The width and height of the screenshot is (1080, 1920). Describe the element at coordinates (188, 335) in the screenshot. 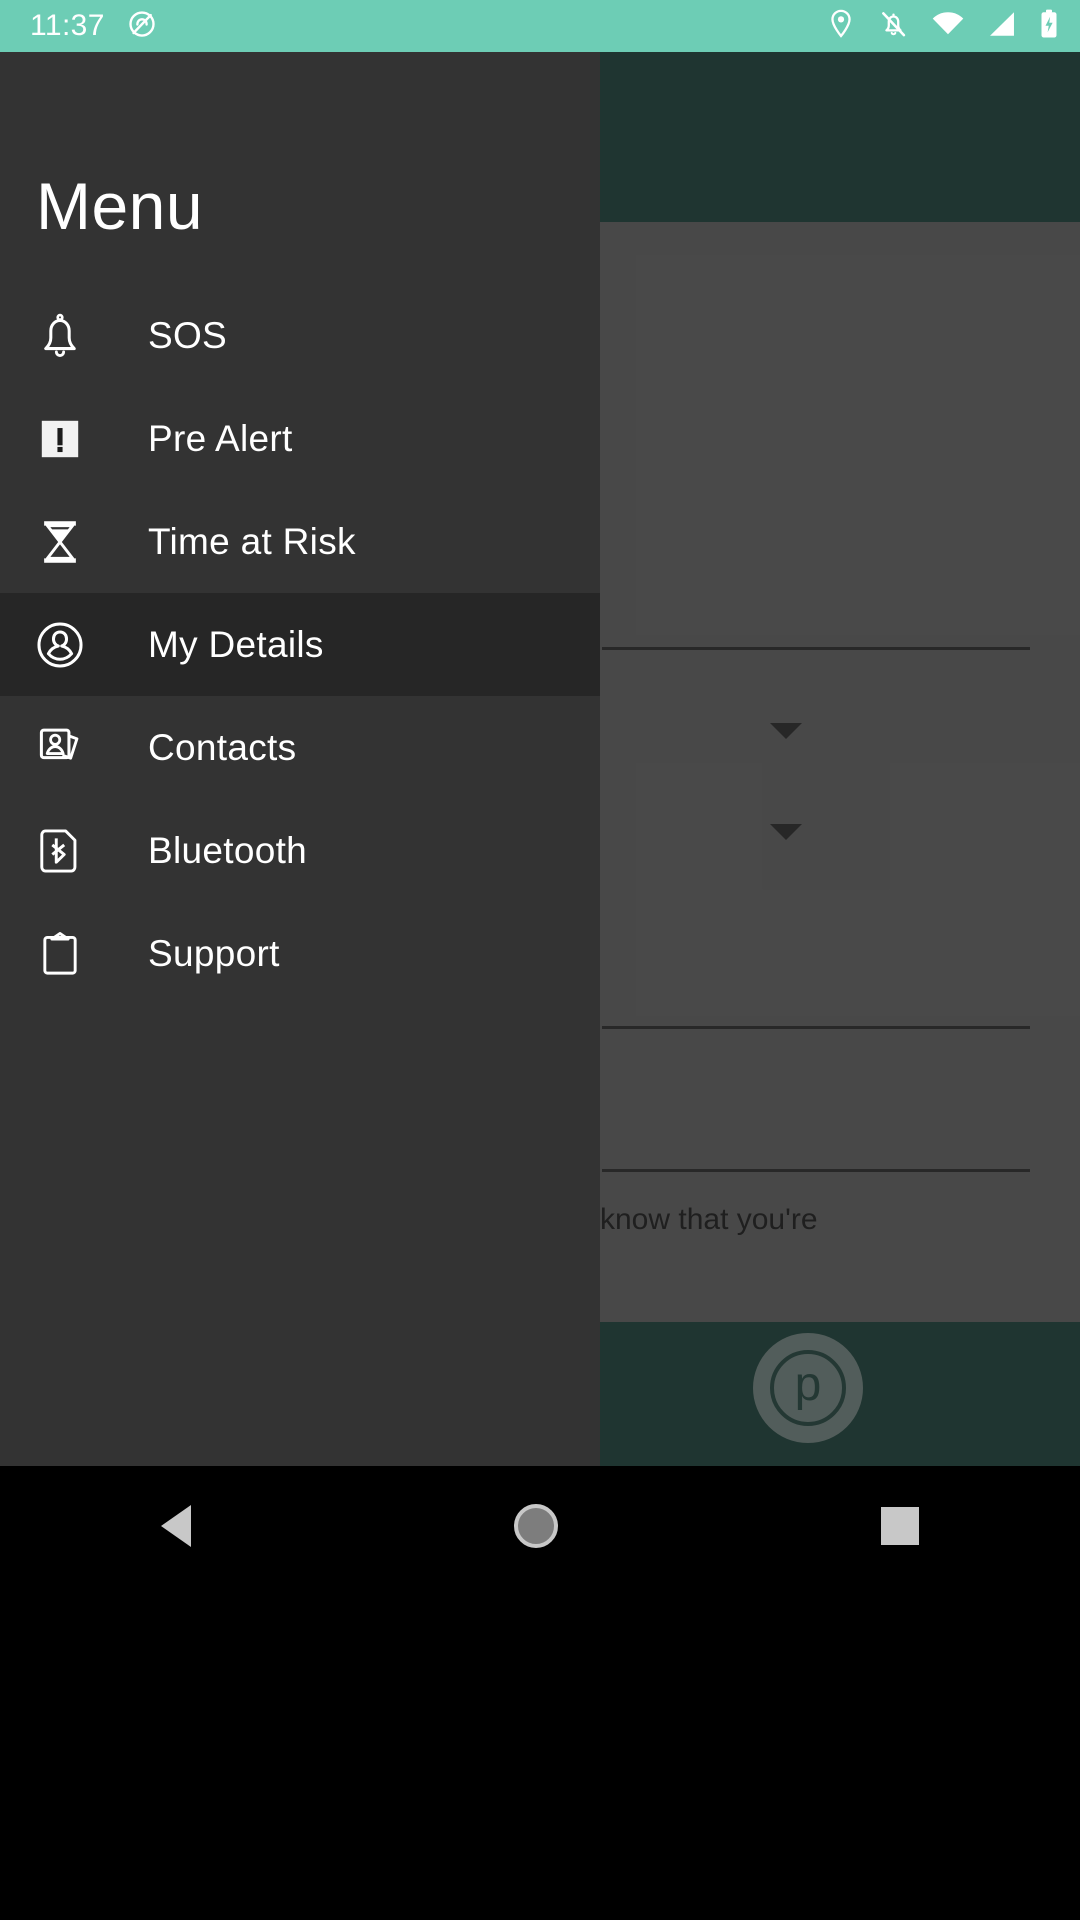

I see `menu-item-label: SOS` at that location.